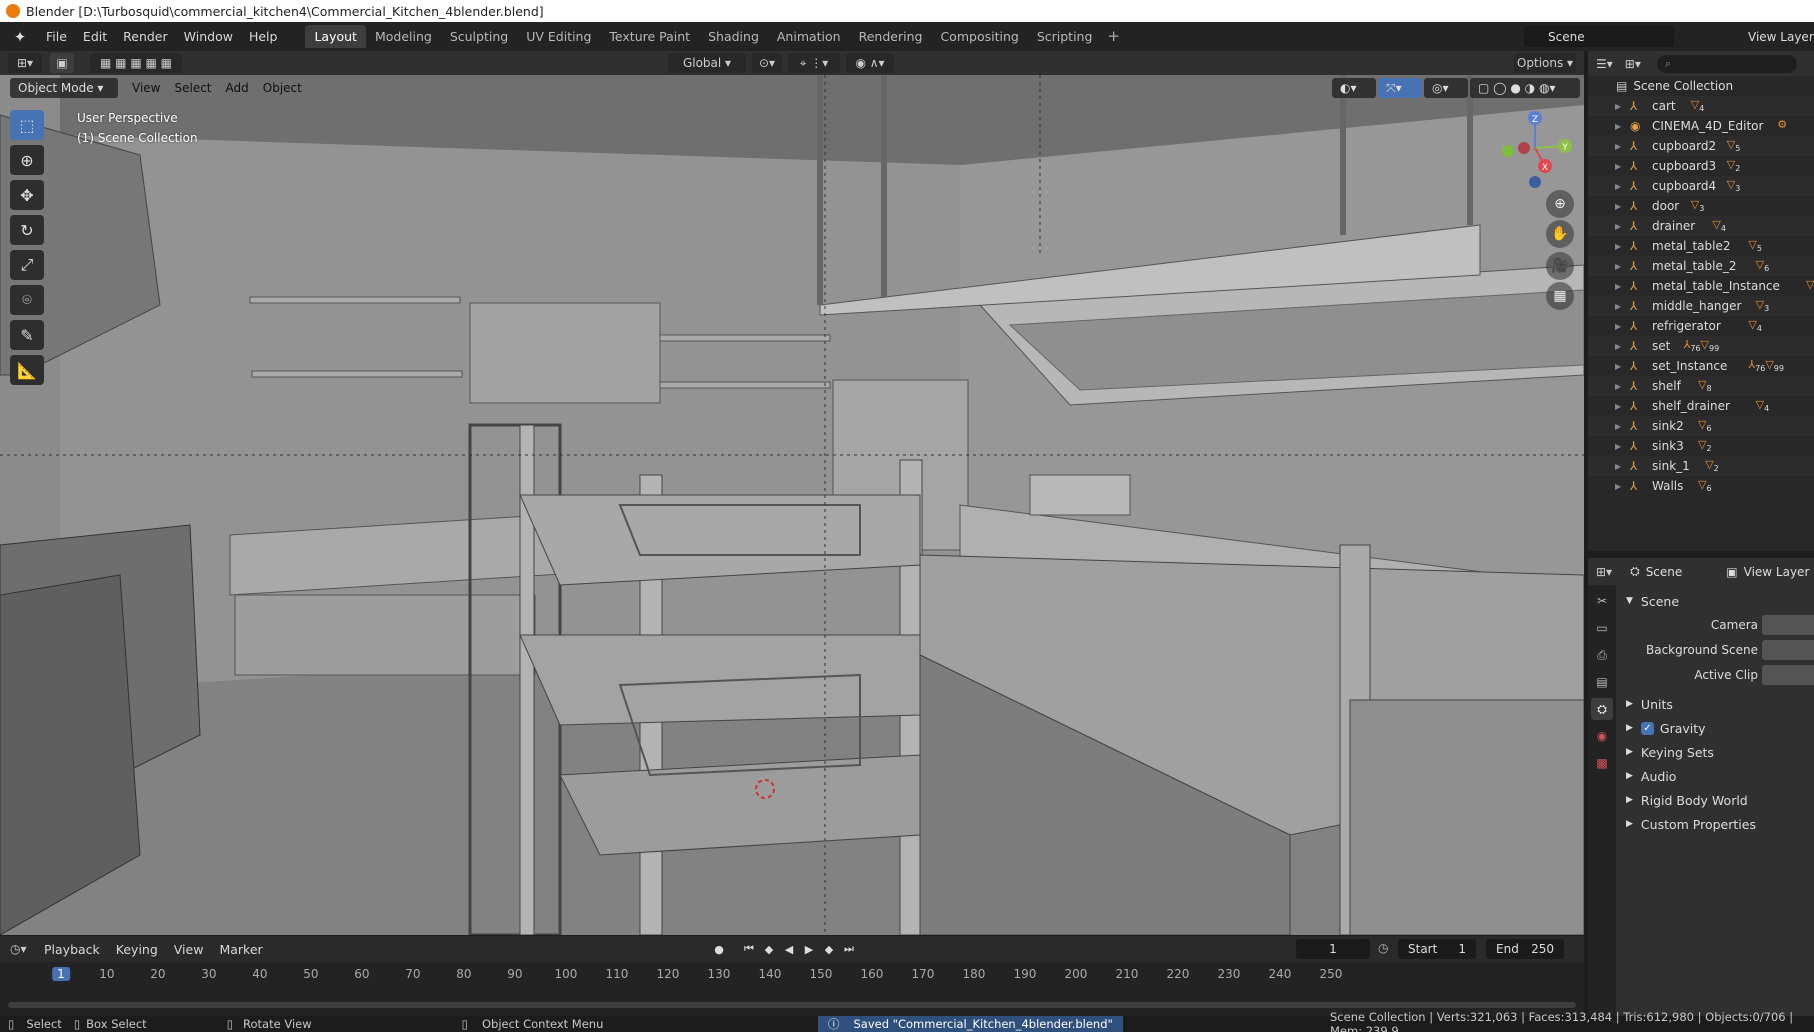  I want to click on camera-view-icon: 🎥, so click(1560, 266).